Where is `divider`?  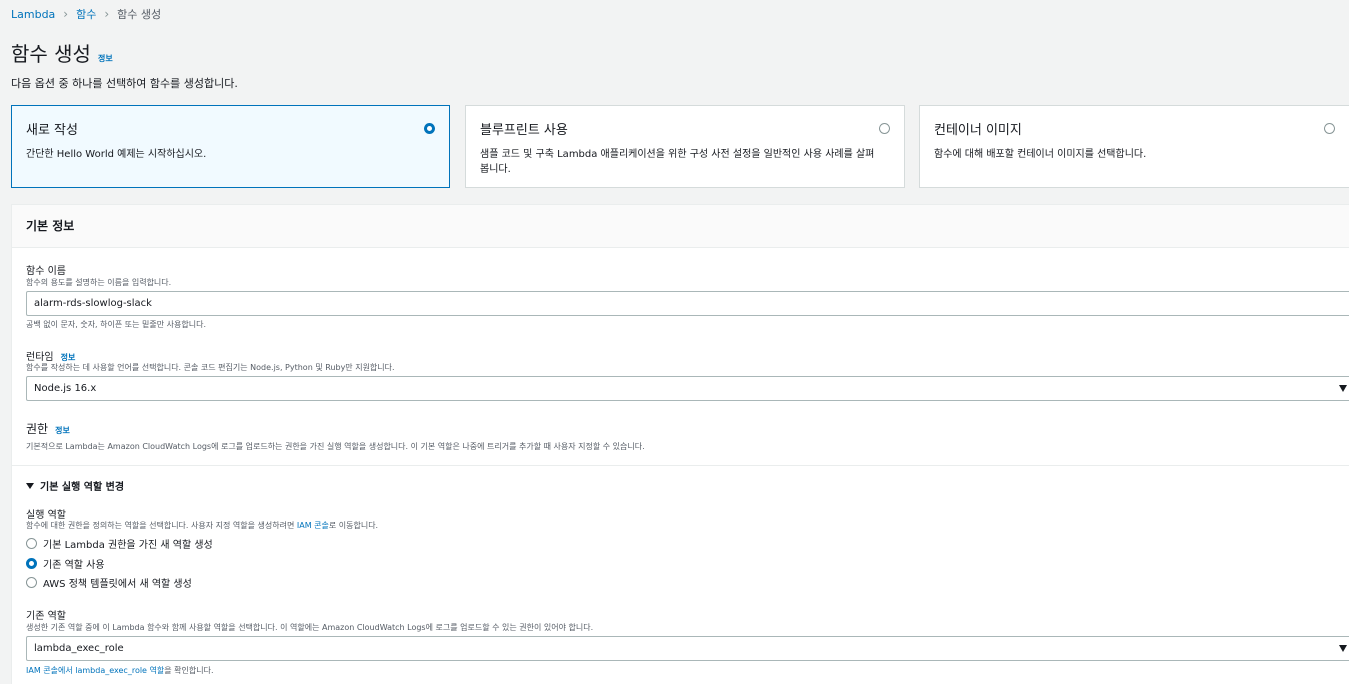 divider is located at coordinates (680, 465).